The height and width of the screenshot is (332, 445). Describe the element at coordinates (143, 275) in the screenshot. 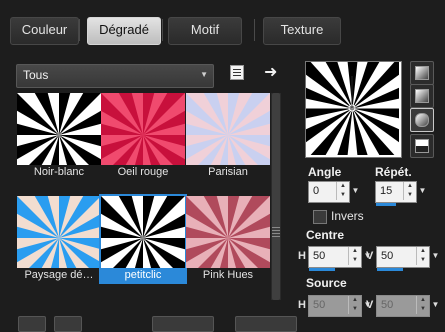

I see `gradient-thumbnail-label: petitclic` at that location.